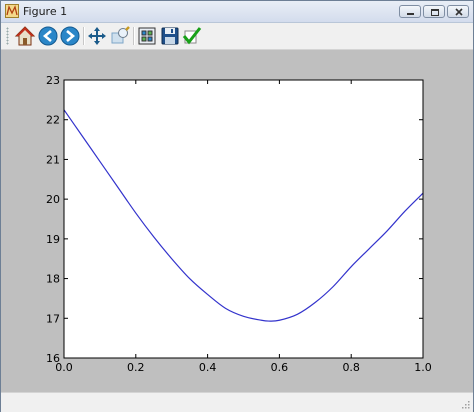 The width and height of the screenshot is (474, 412). Describe the element at coordinates (53, 120) in the screenshot. I see `y-tick-label: 22` at that location.